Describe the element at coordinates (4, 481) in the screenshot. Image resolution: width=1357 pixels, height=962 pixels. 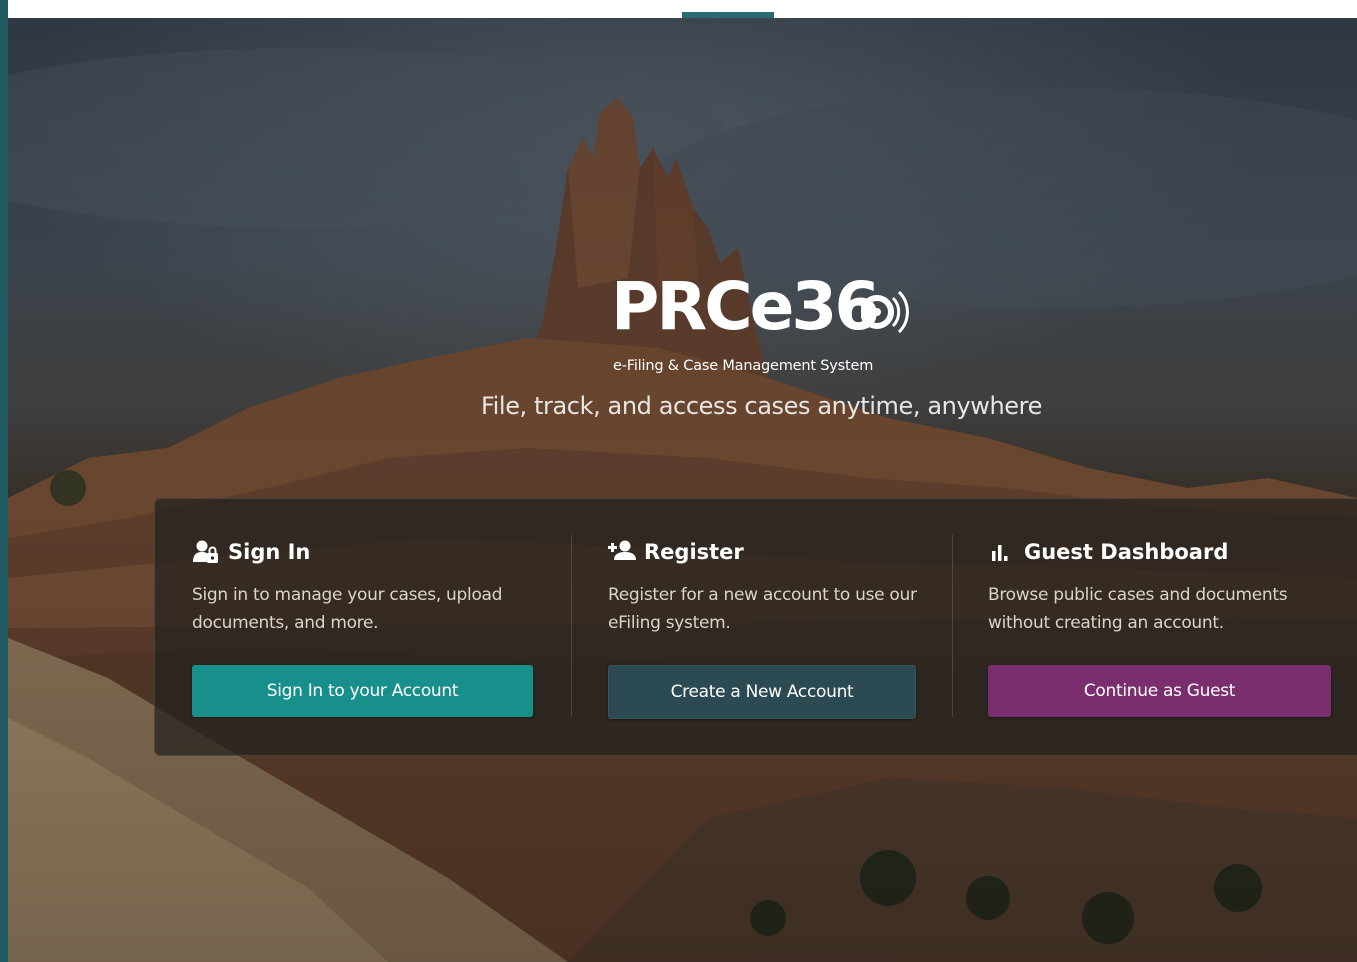
I see `left-edge` at that location.